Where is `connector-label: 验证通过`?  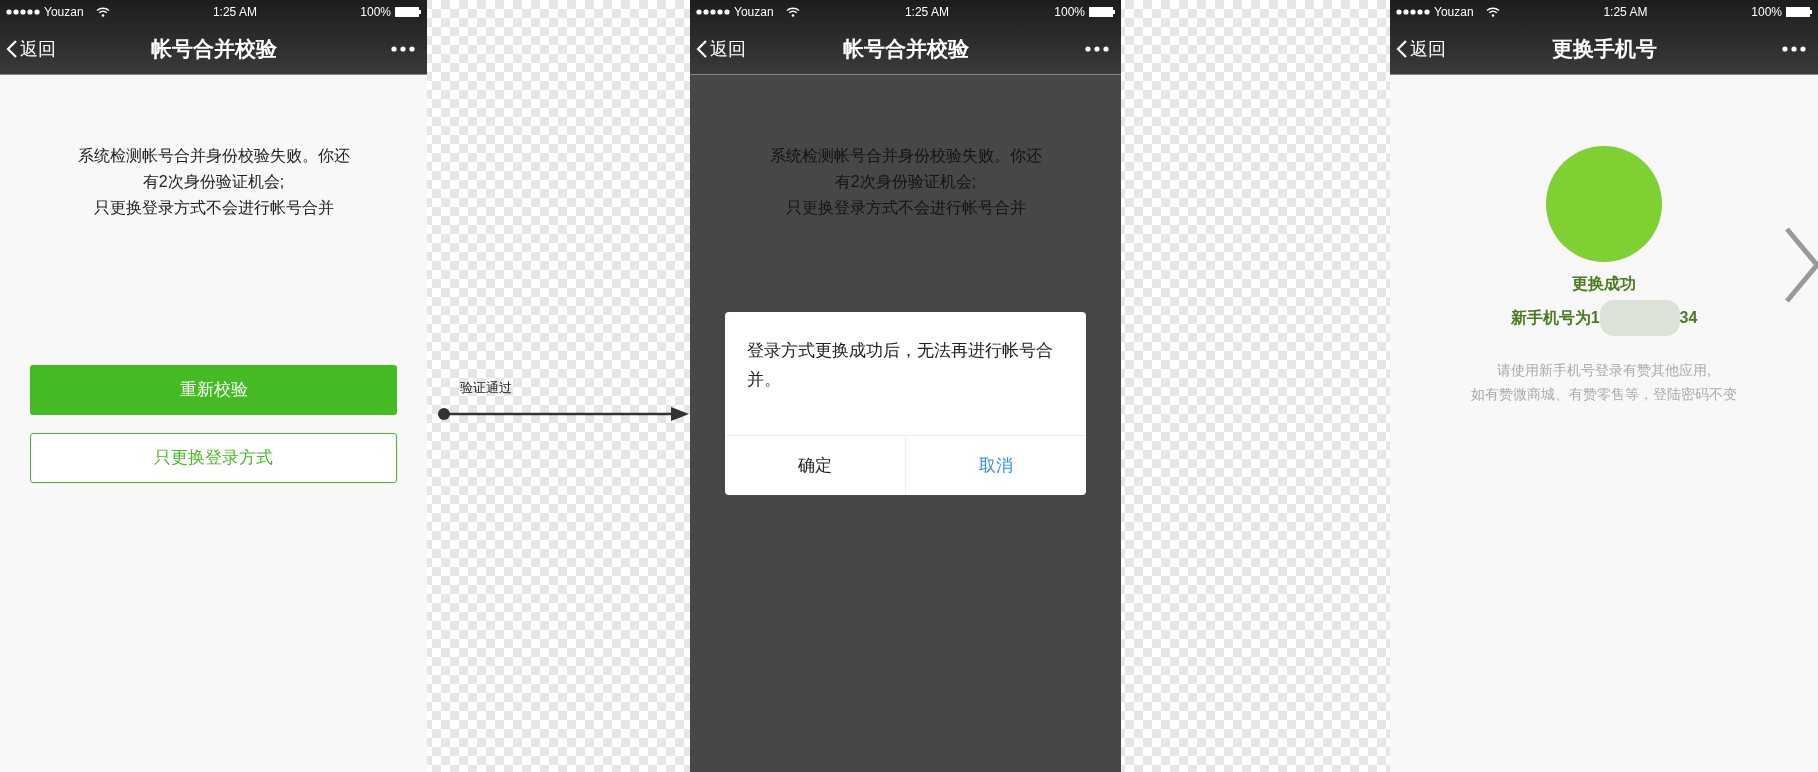 connector-label: 验证通过 is located at coordinates (486, 388).